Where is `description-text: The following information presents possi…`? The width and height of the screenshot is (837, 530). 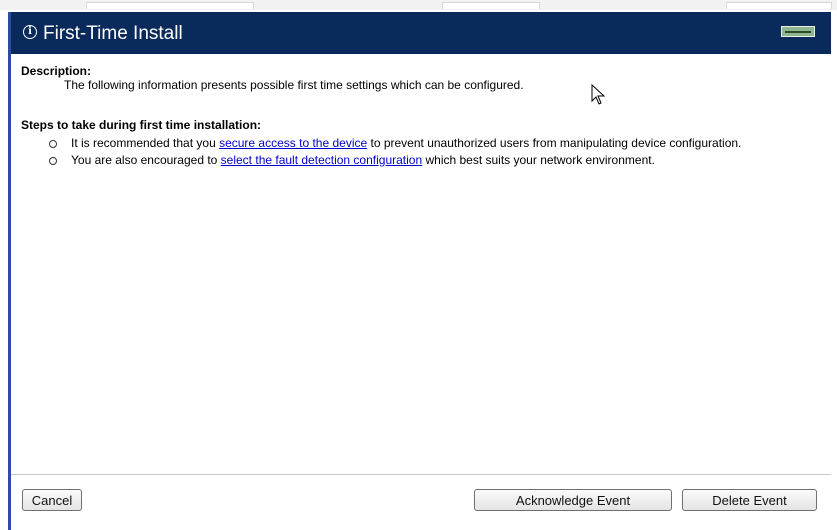
description-text: The following information presents possi… is located at coordinates (294, 85).